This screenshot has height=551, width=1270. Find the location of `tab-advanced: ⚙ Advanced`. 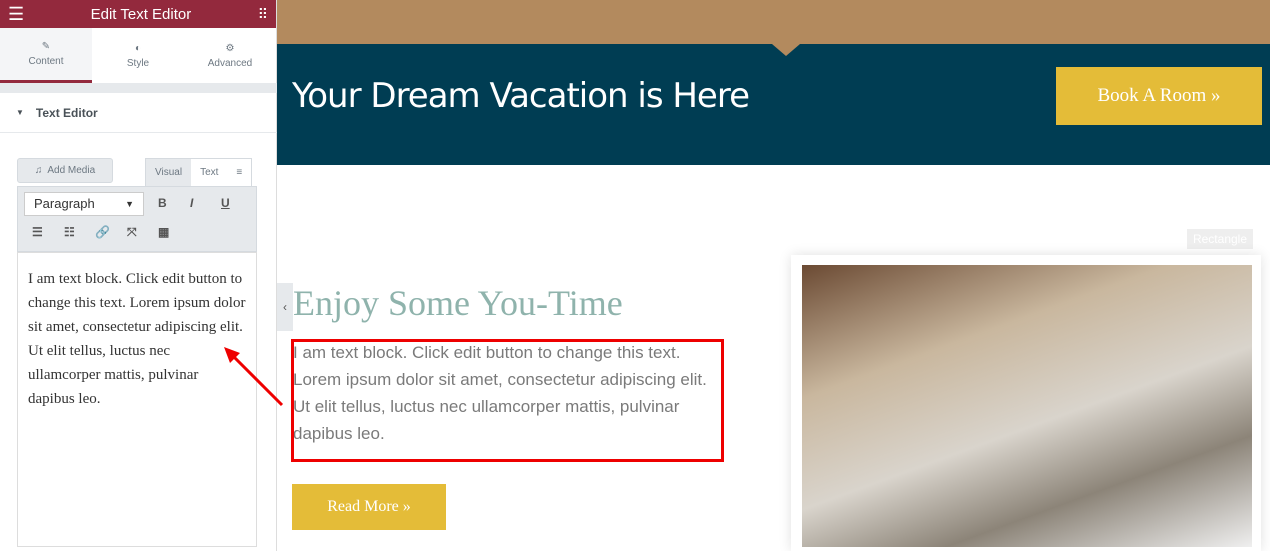

tab-advanced: ⚙ Advanced is located at coordinates (230, 55).